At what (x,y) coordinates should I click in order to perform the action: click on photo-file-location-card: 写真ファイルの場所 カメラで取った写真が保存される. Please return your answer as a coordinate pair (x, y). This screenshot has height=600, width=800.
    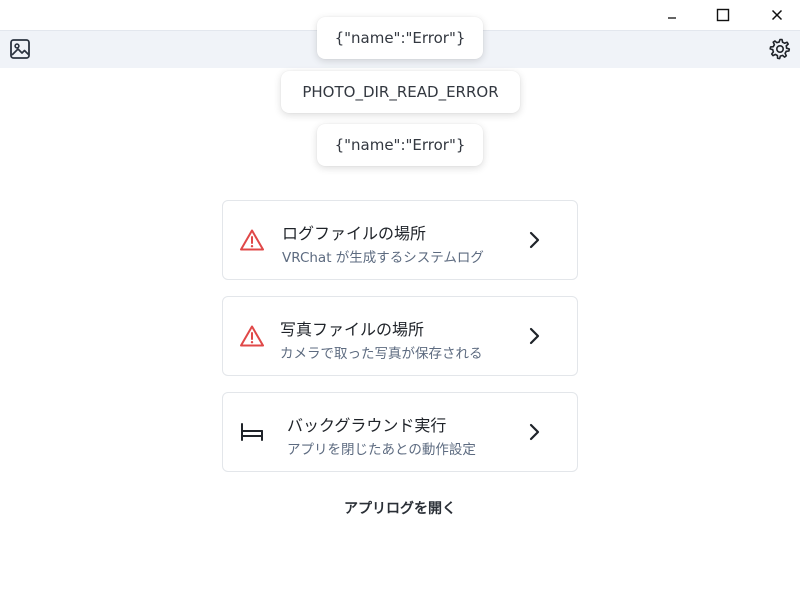
    Looking at the image, I should click on (400, 336).